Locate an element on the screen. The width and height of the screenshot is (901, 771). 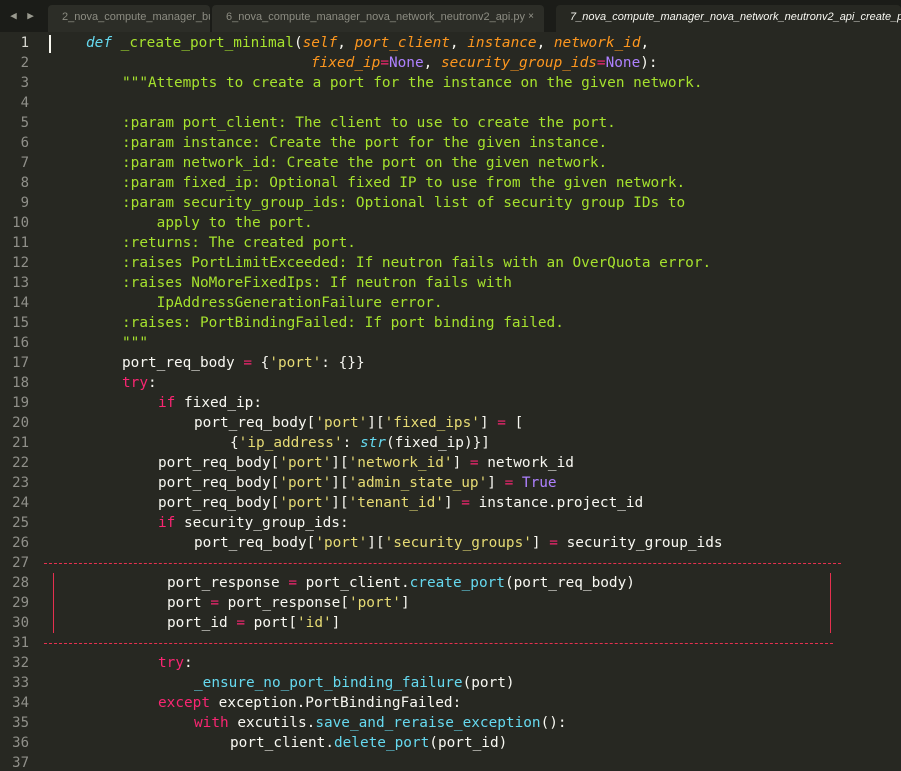
code-line: 34 except exception.PortBindingFailed: is located at coordinates (450, 703).